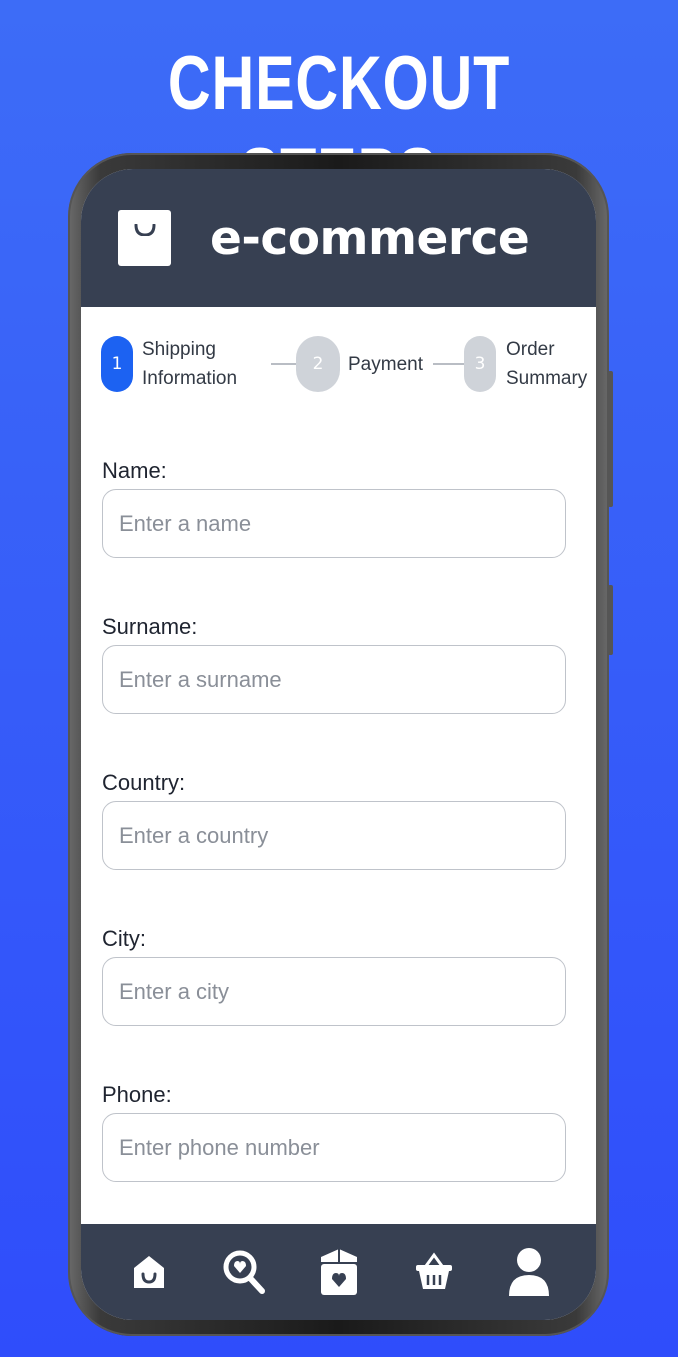  I want to click on name-input, so click(334, 523).